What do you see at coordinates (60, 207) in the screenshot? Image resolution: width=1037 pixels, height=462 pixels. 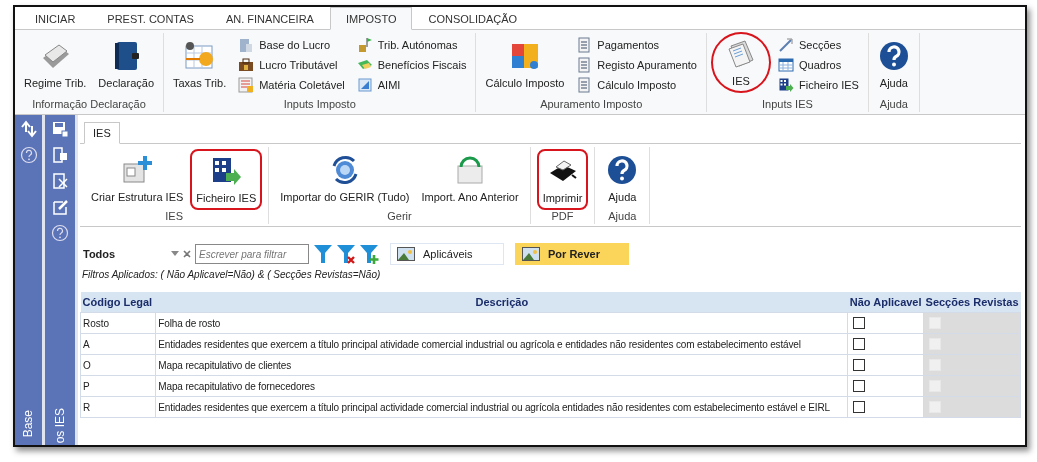 I see `edit-document-icon` at bounding box center [60, 207].